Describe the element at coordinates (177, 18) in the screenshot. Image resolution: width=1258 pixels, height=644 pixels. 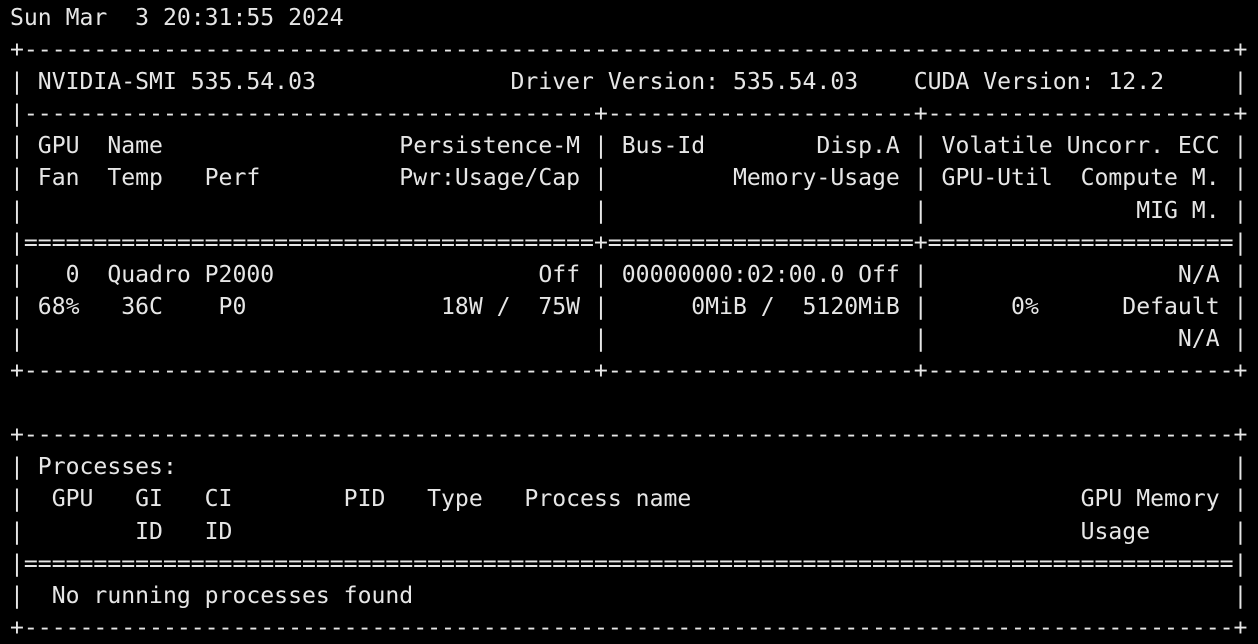
I see `terminal-timestamp-line: Sun Mar 3 20:31:55 2024` at that location.